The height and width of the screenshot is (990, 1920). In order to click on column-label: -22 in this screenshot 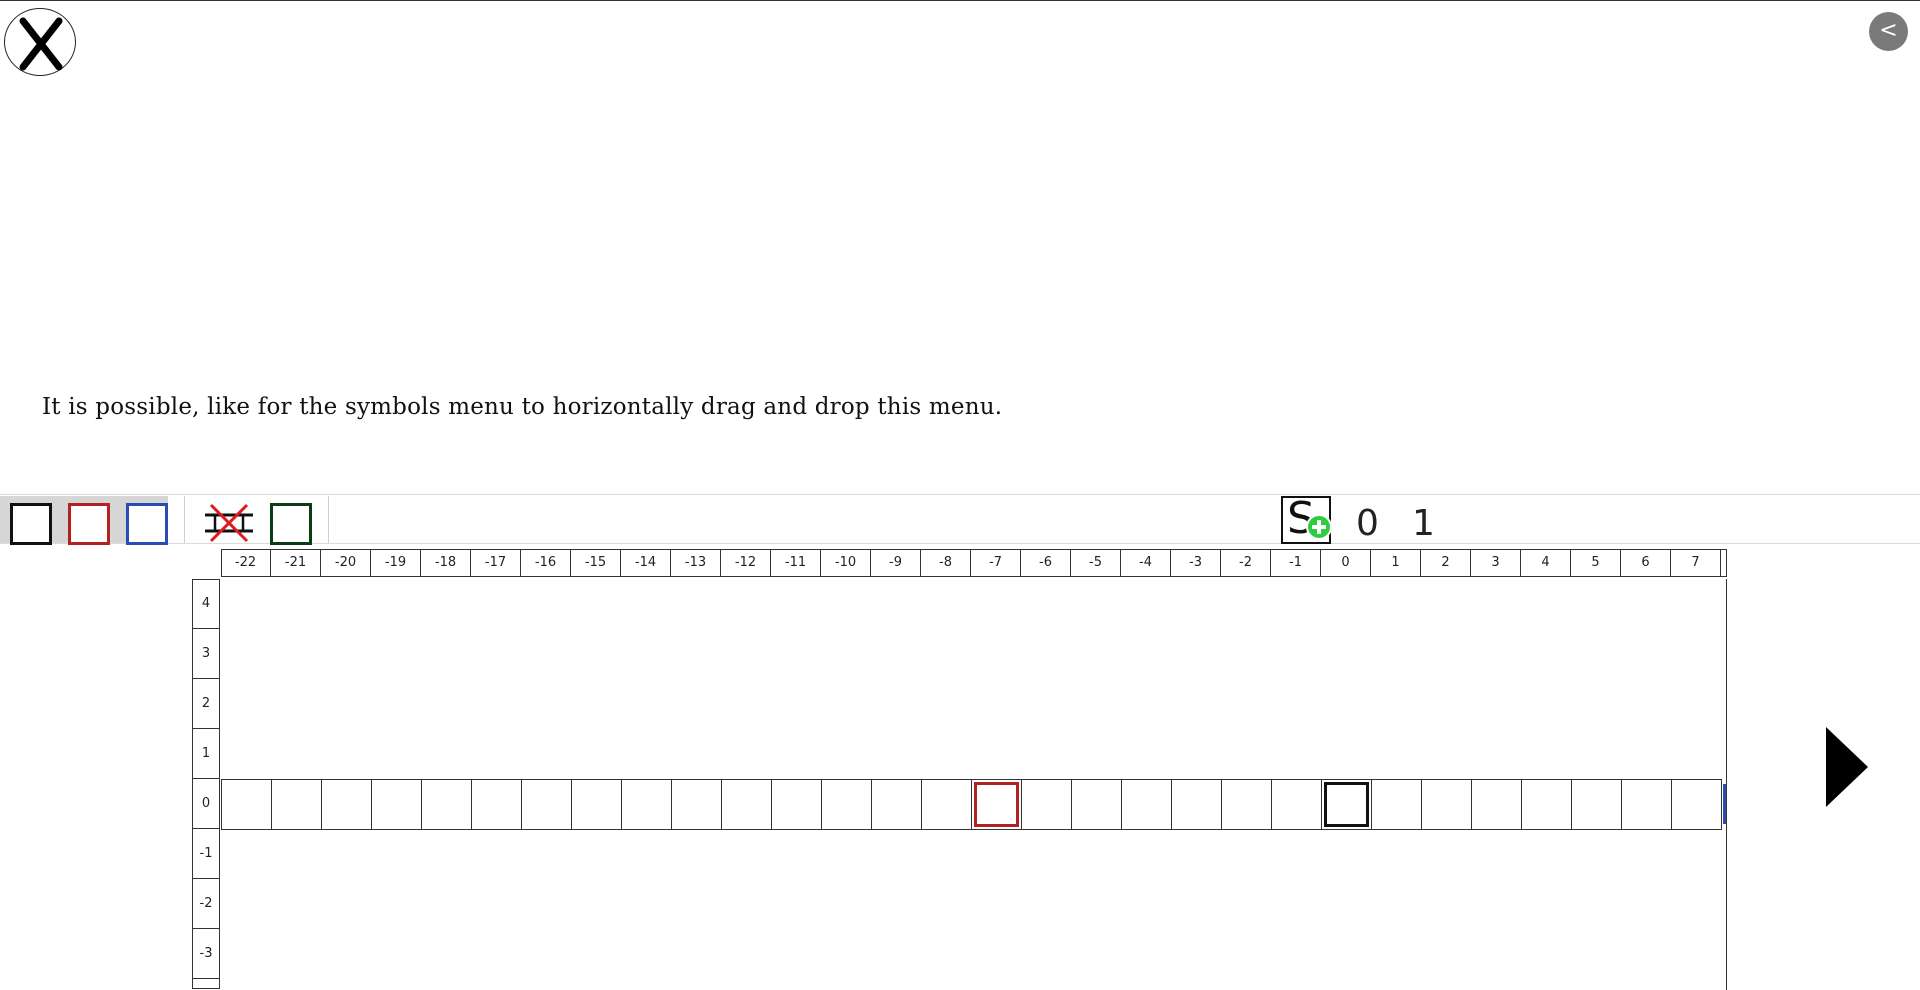, I will do `click(246, 563)`.